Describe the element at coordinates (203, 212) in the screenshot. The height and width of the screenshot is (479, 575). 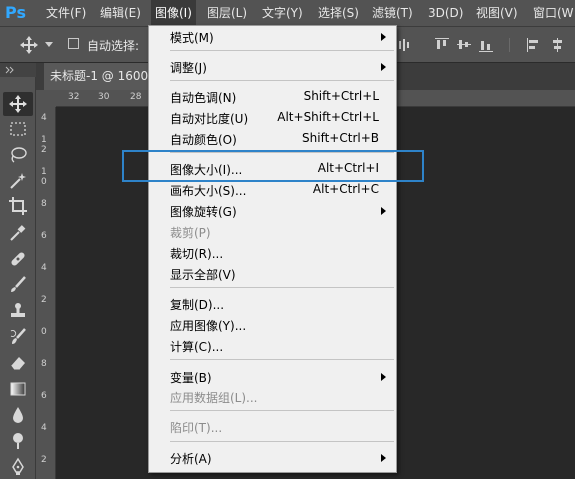
I see `menu-item-label: 图像旋转(G)` at that location.